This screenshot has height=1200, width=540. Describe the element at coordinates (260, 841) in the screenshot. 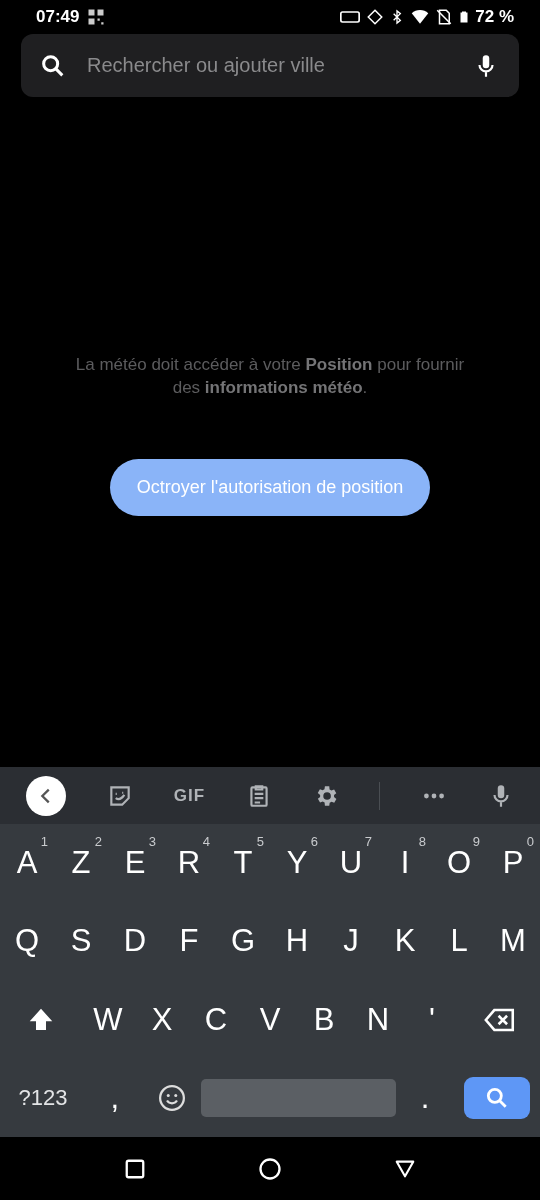

I see `key-hint: 5` at that location.